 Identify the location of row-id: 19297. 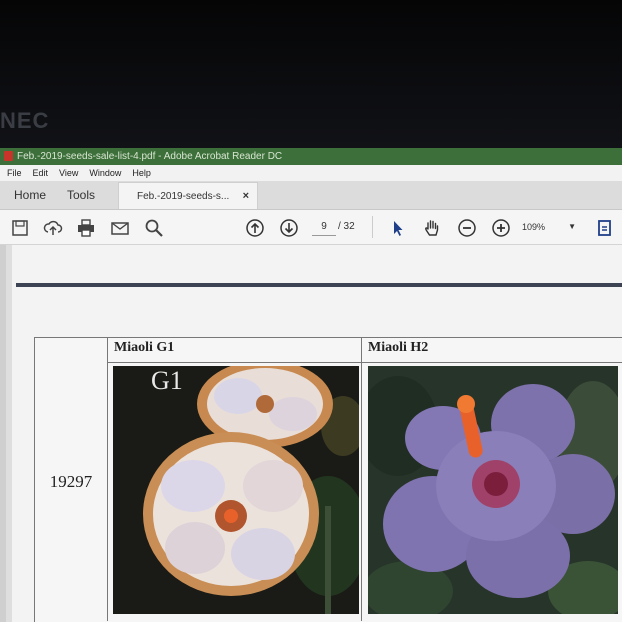
(71, 481).